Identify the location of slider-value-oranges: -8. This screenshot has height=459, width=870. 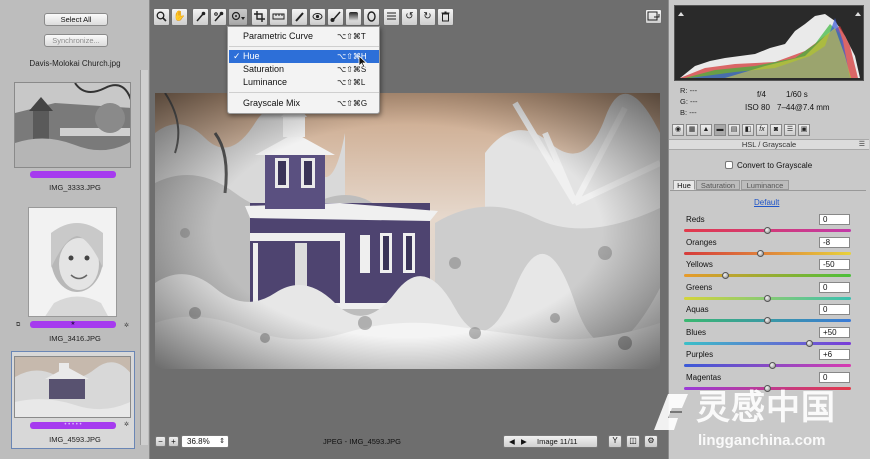
(834, 242).